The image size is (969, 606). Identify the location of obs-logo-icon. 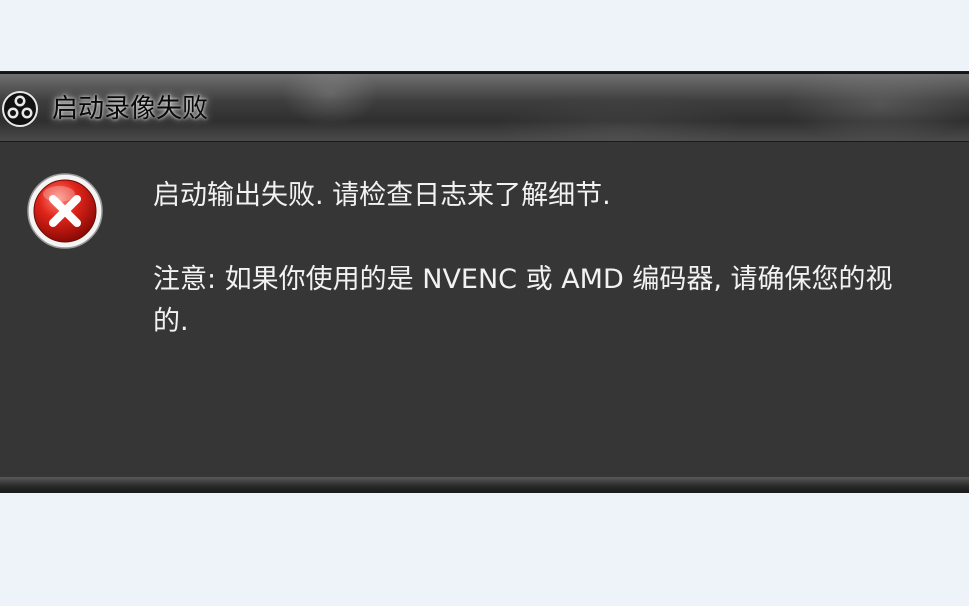
(20, 109).